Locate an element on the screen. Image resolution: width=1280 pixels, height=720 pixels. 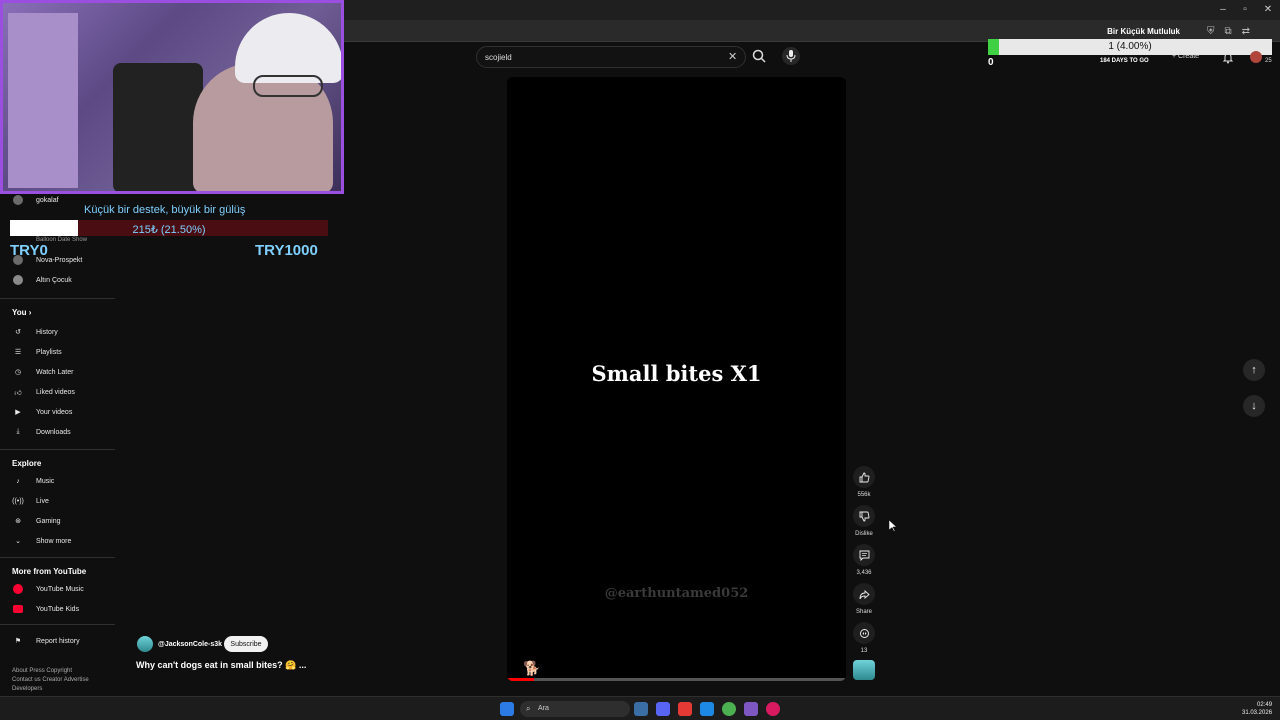
share-icon is located at coordinates (864, 594).